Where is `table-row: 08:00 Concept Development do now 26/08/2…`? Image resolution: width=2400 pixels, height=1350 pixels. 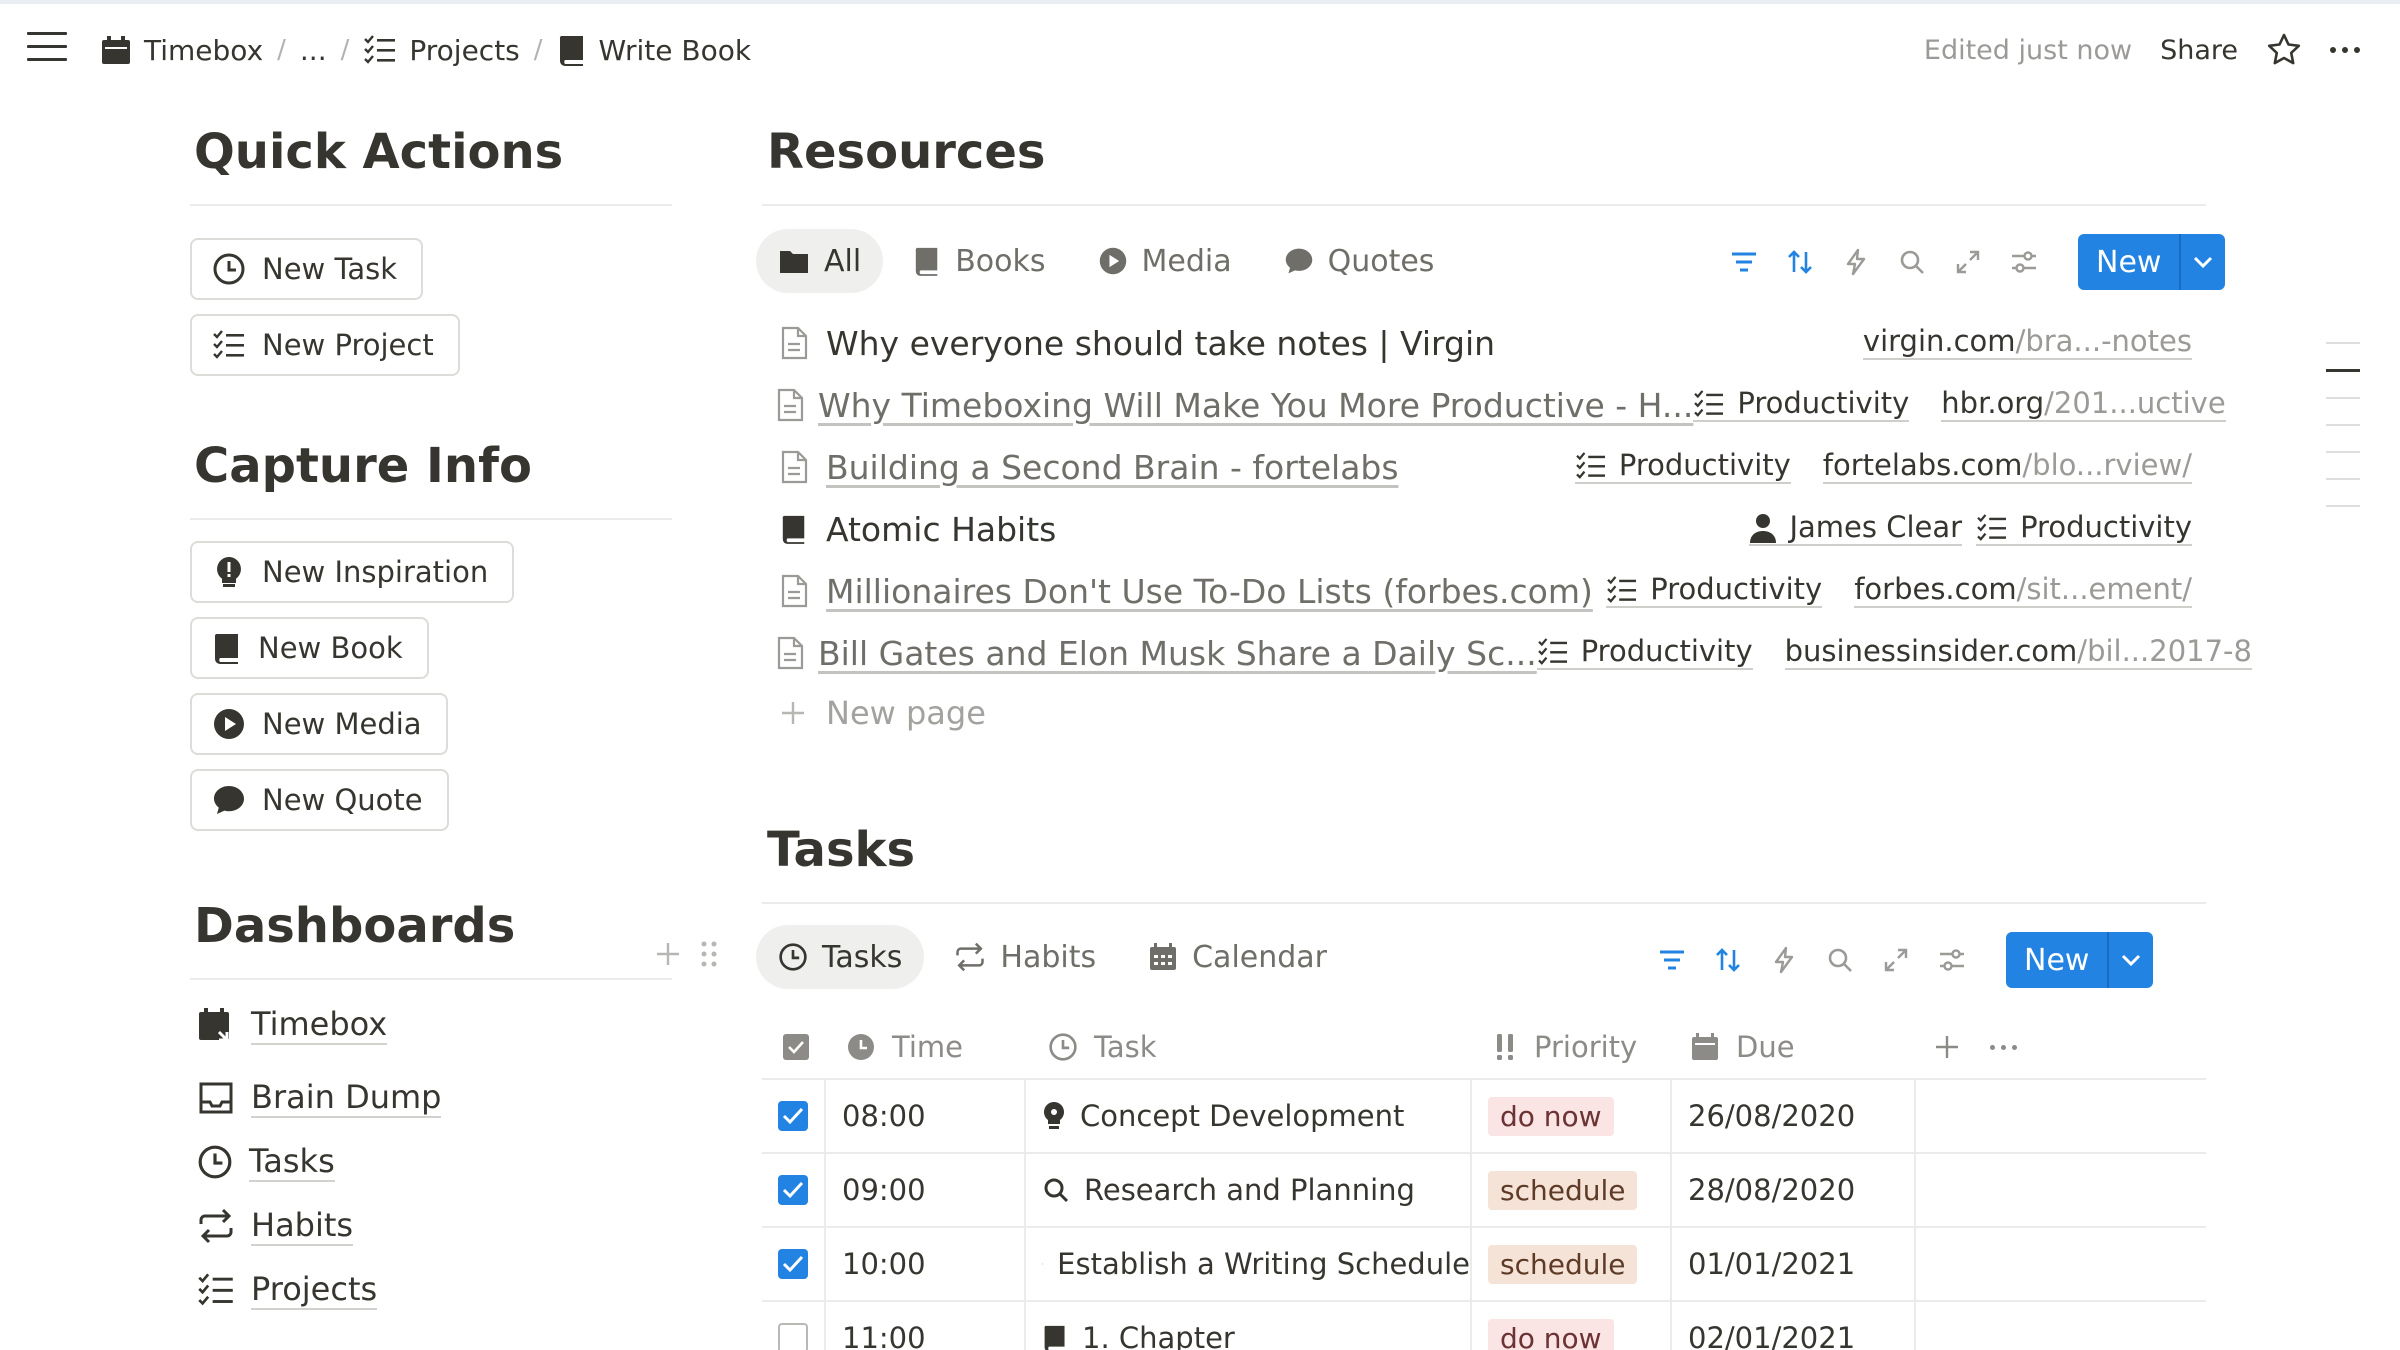
table-row: 08:00 Concept Development do now 26/08/2… is located at coordinates (1484, 1115).